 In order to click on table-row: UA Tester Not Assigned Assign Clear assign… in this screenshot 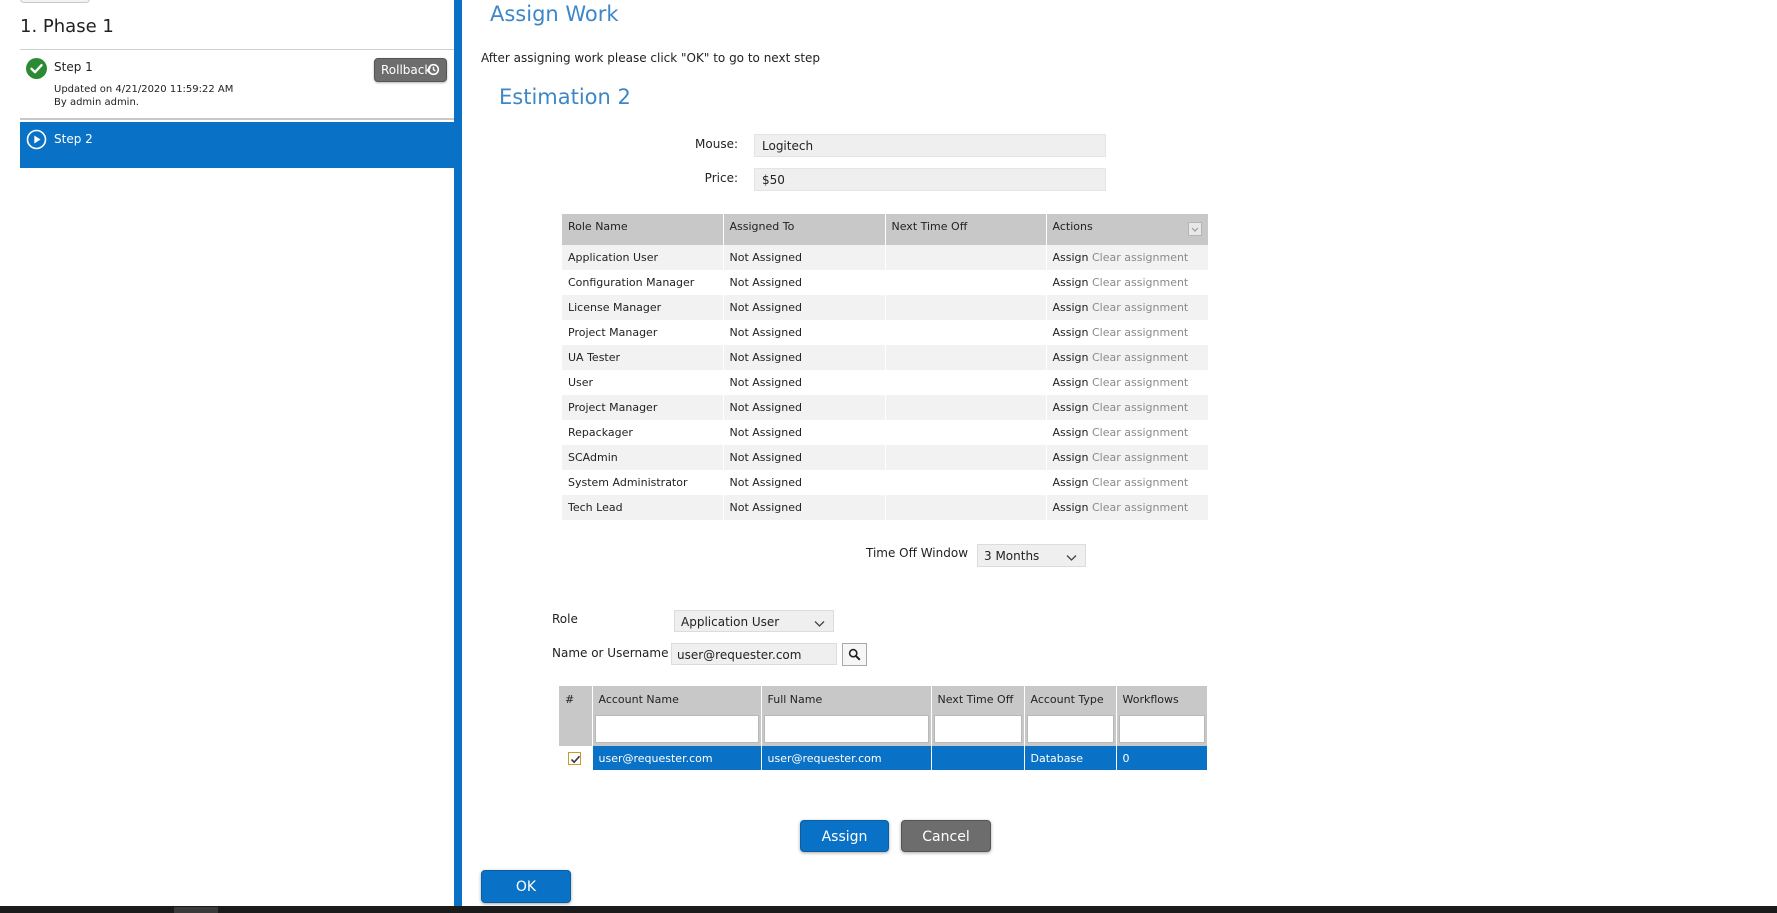, I will do `click(885, 357)`.